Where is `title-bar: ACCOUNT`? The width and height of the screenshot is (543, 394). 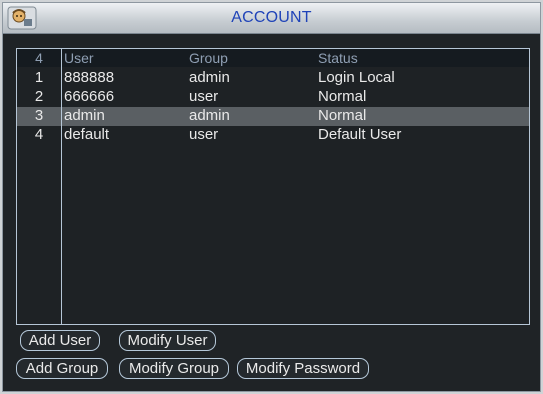
title-bar: ACCOUNT is located at coordinates (271, 18).